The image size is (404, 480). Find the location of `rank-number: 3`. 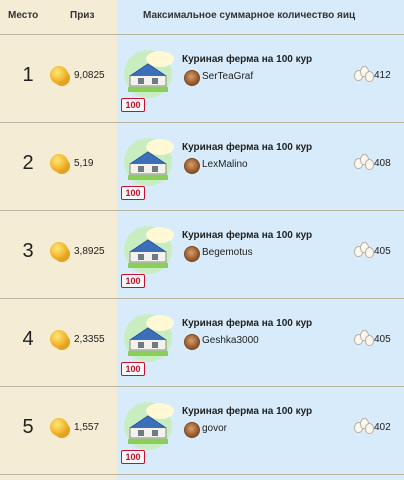

rank-number: 3 is located at coordinates (28, 251).